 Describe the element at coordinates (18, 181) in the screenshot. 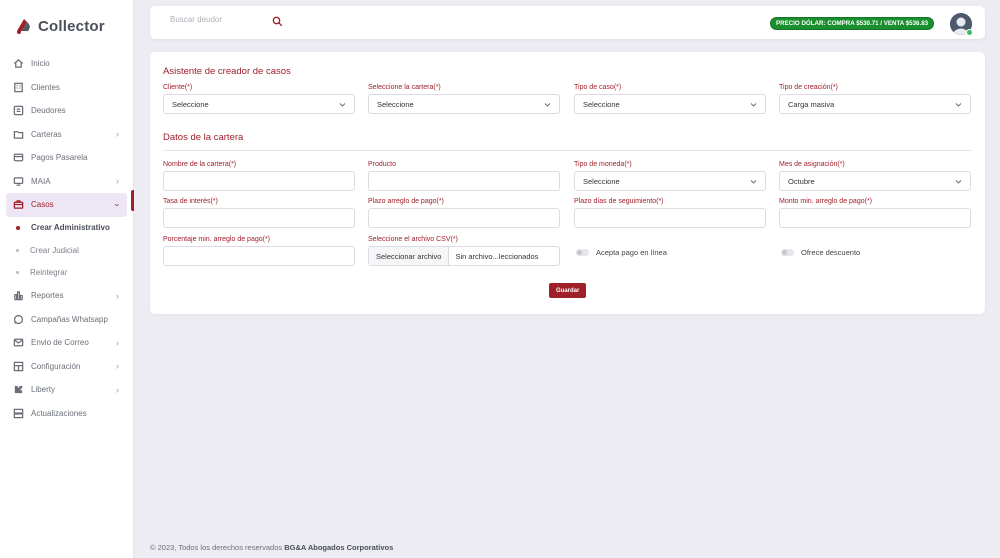

I see `monitor-icon` at that location.